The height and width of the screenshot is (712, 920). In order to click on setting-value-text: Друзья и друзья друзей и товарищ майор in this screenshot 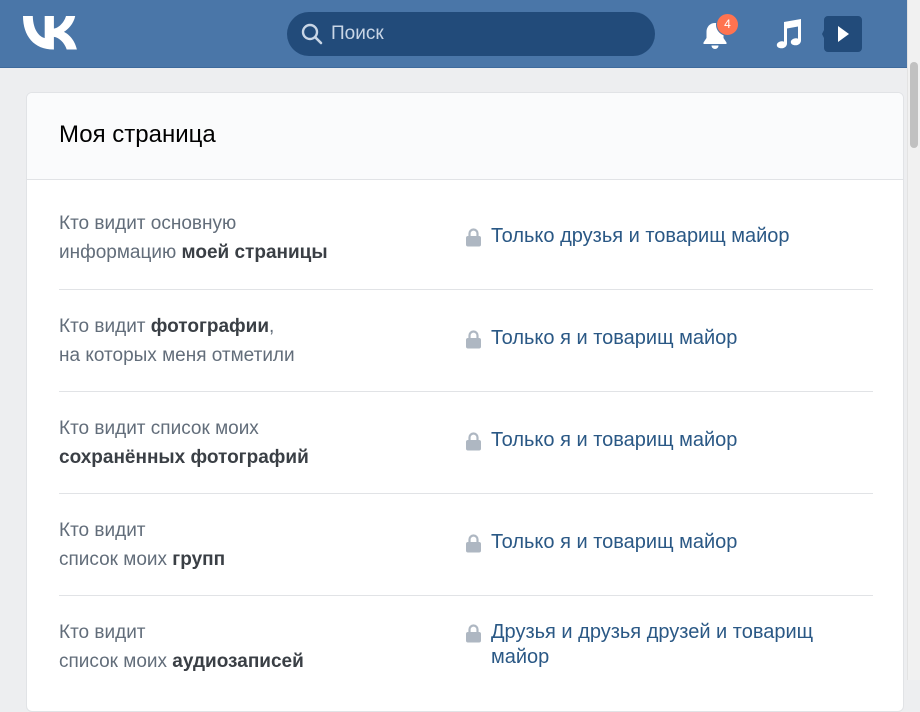, I will do `click(676, 645)`.